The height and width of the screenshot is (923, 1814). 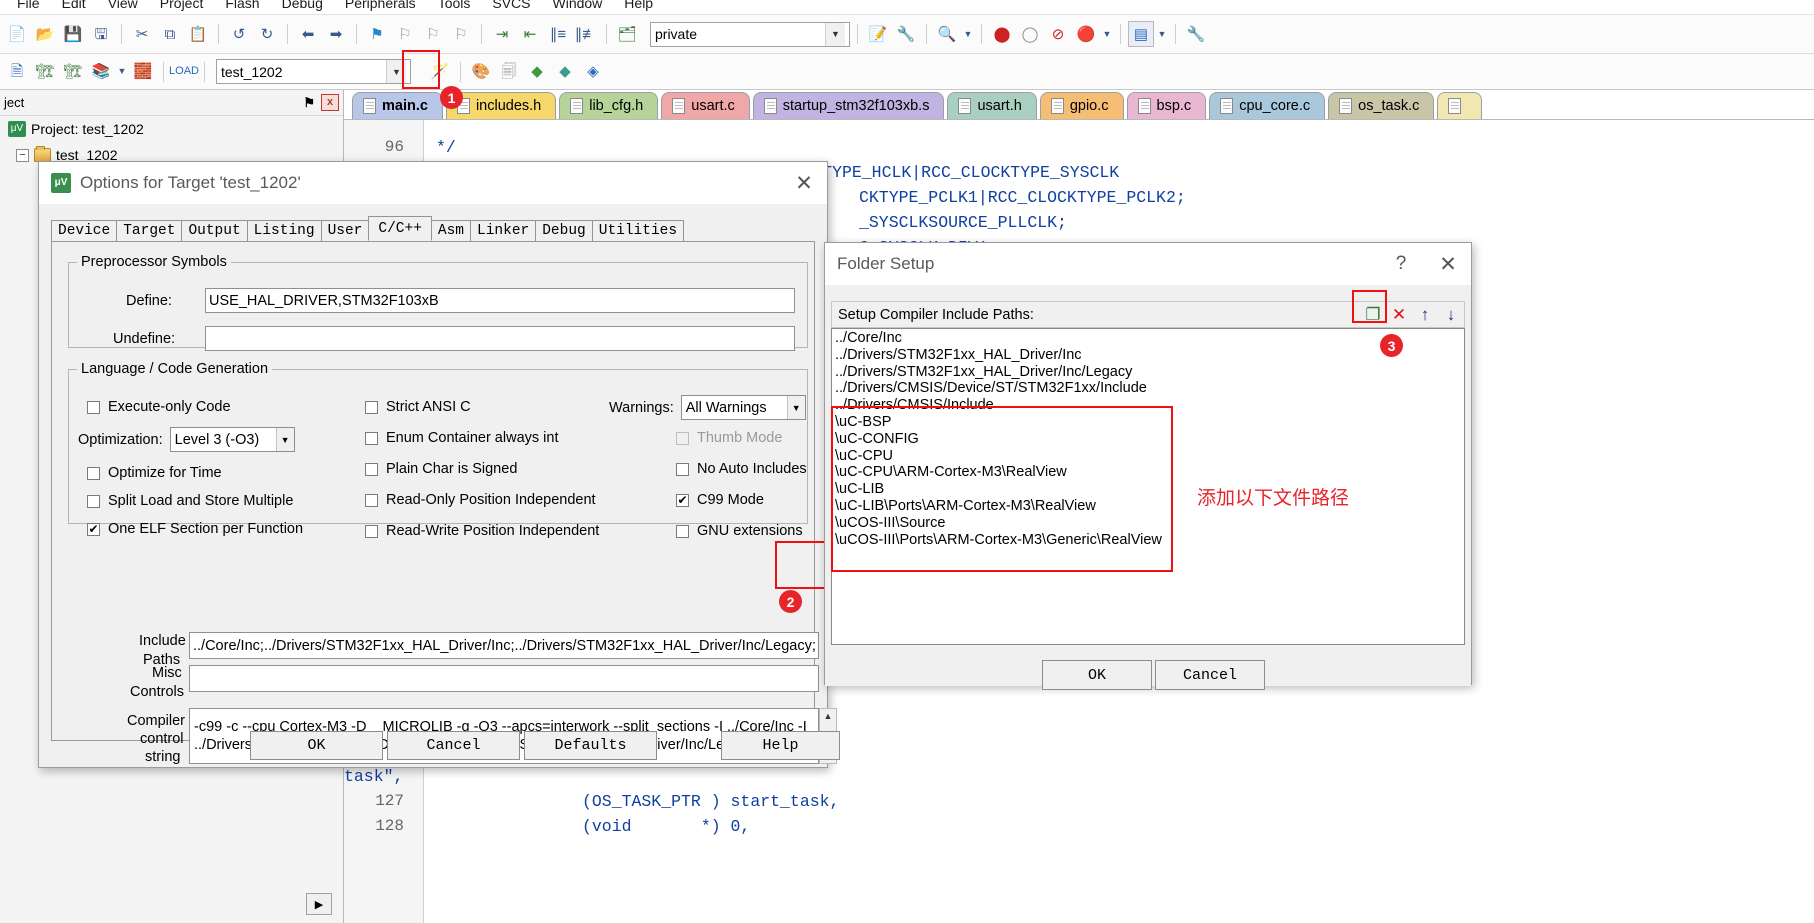 I want to click on chevron-down-icon-target: ▼, so click(x=396, y=71).